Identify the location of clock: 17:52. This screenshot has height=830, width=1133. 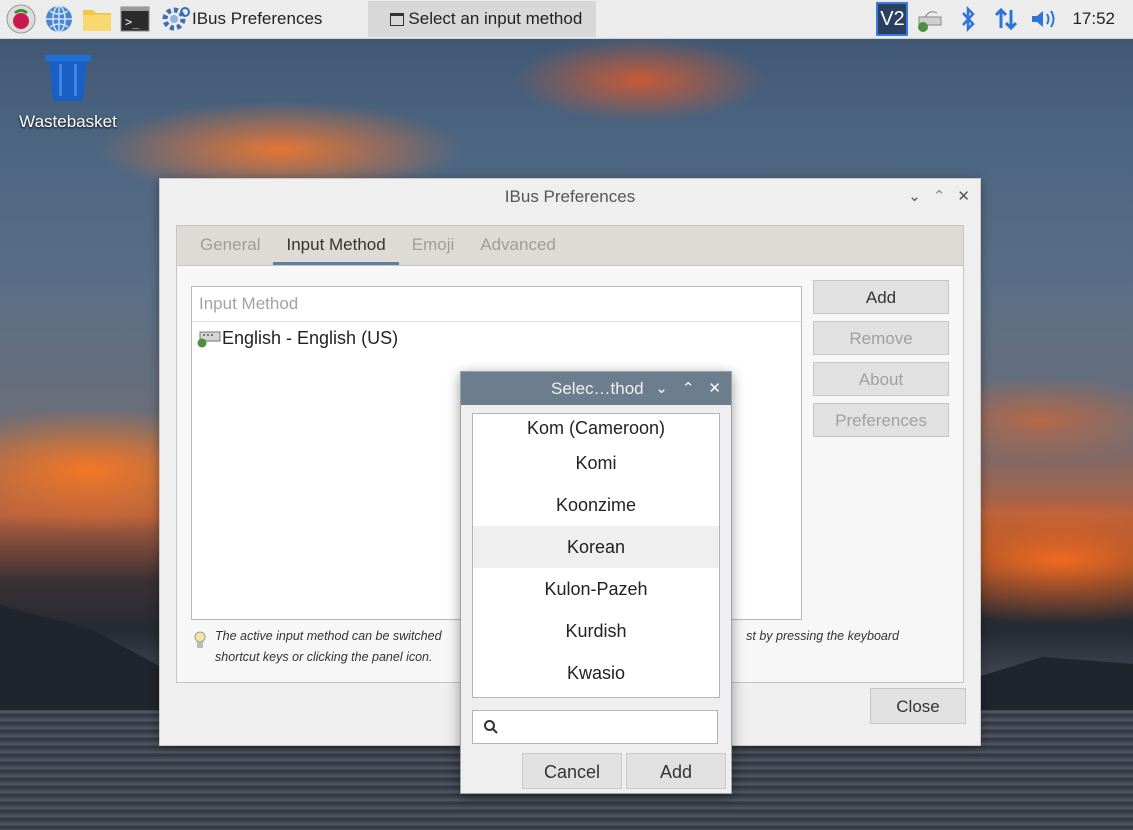
(1093, 19).